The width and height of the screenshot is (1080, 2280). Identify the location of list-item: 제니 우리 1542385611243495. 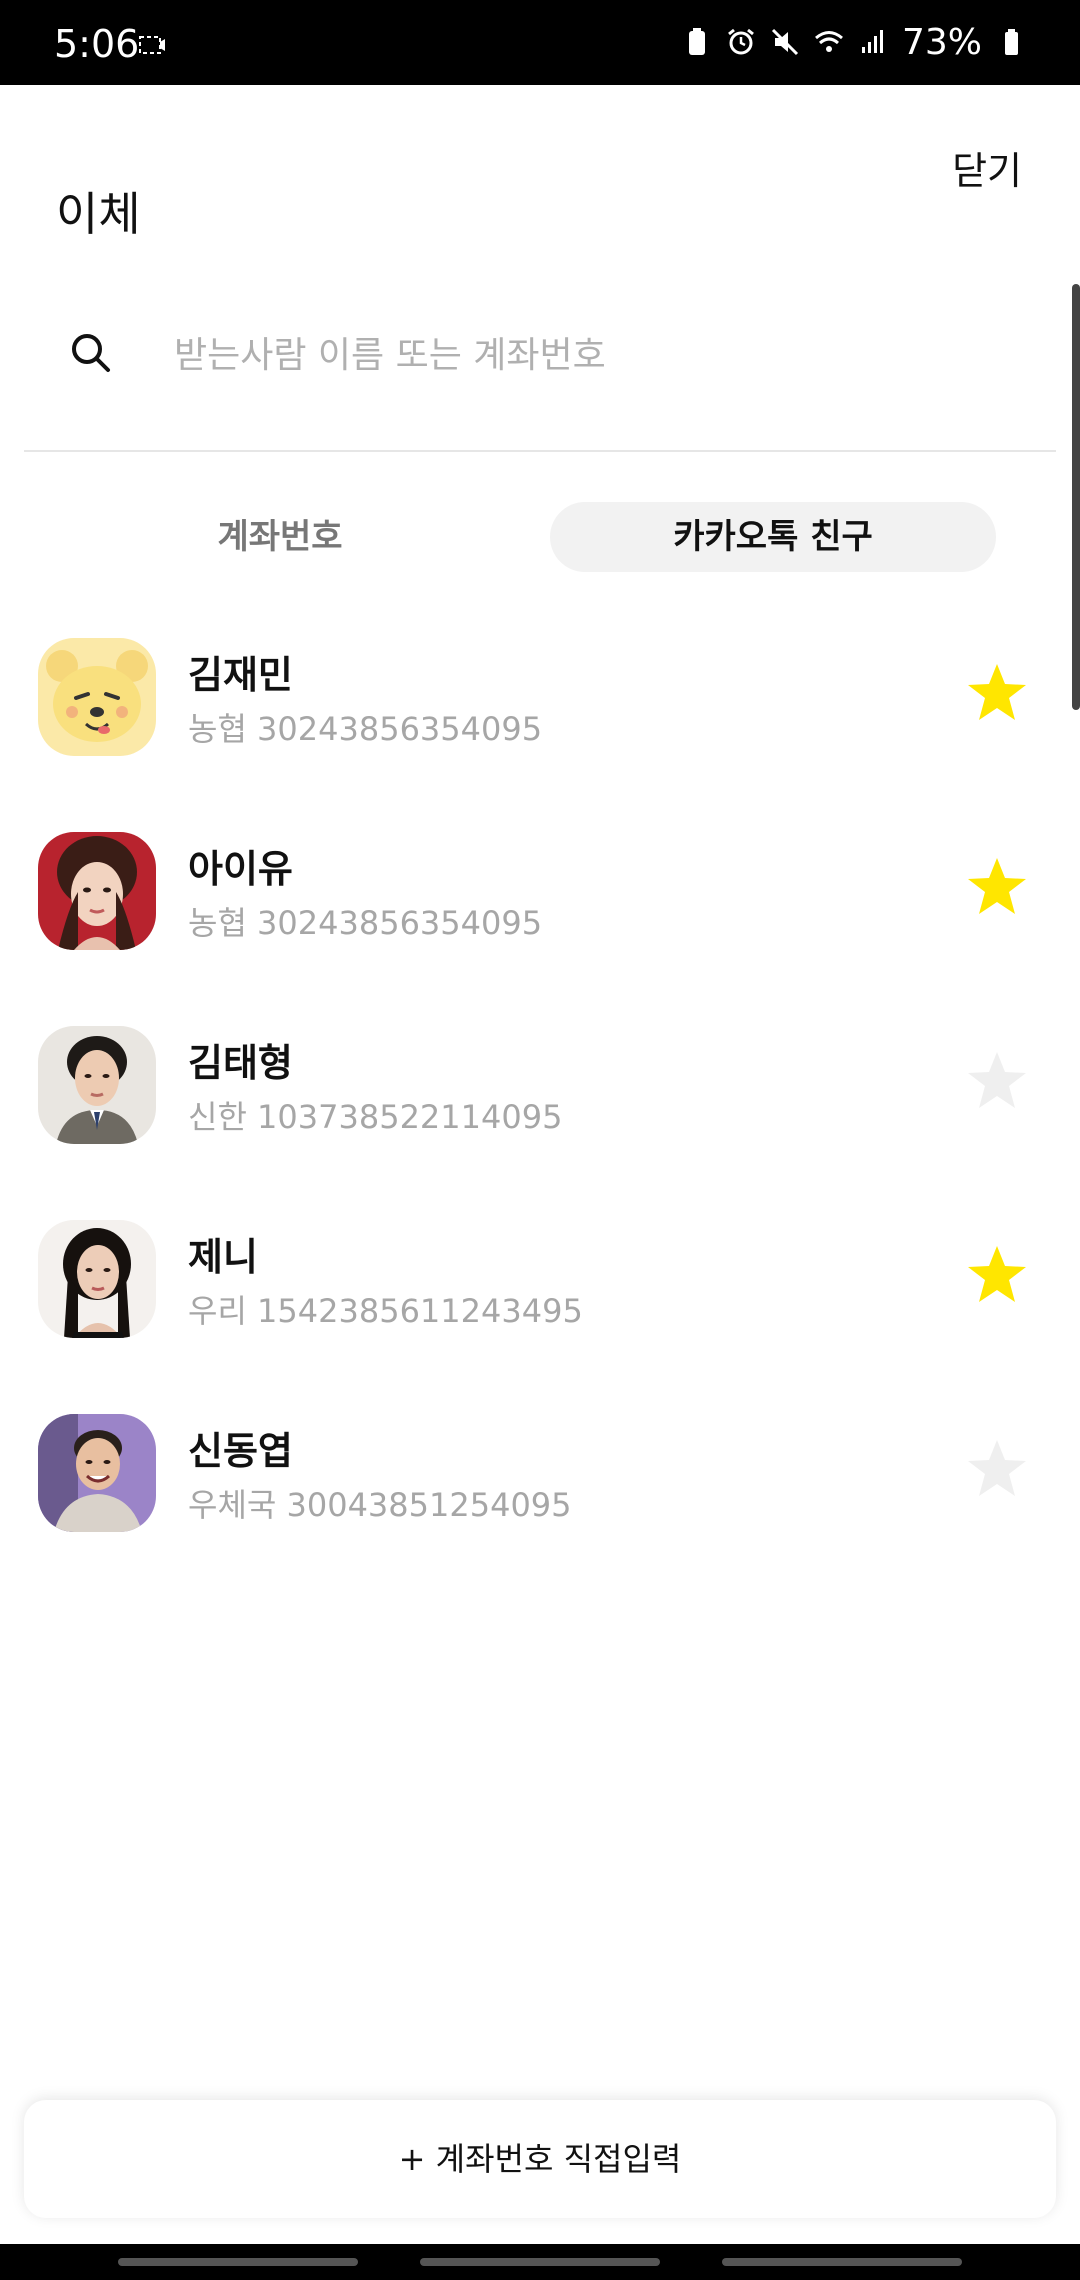
(540, 1299).